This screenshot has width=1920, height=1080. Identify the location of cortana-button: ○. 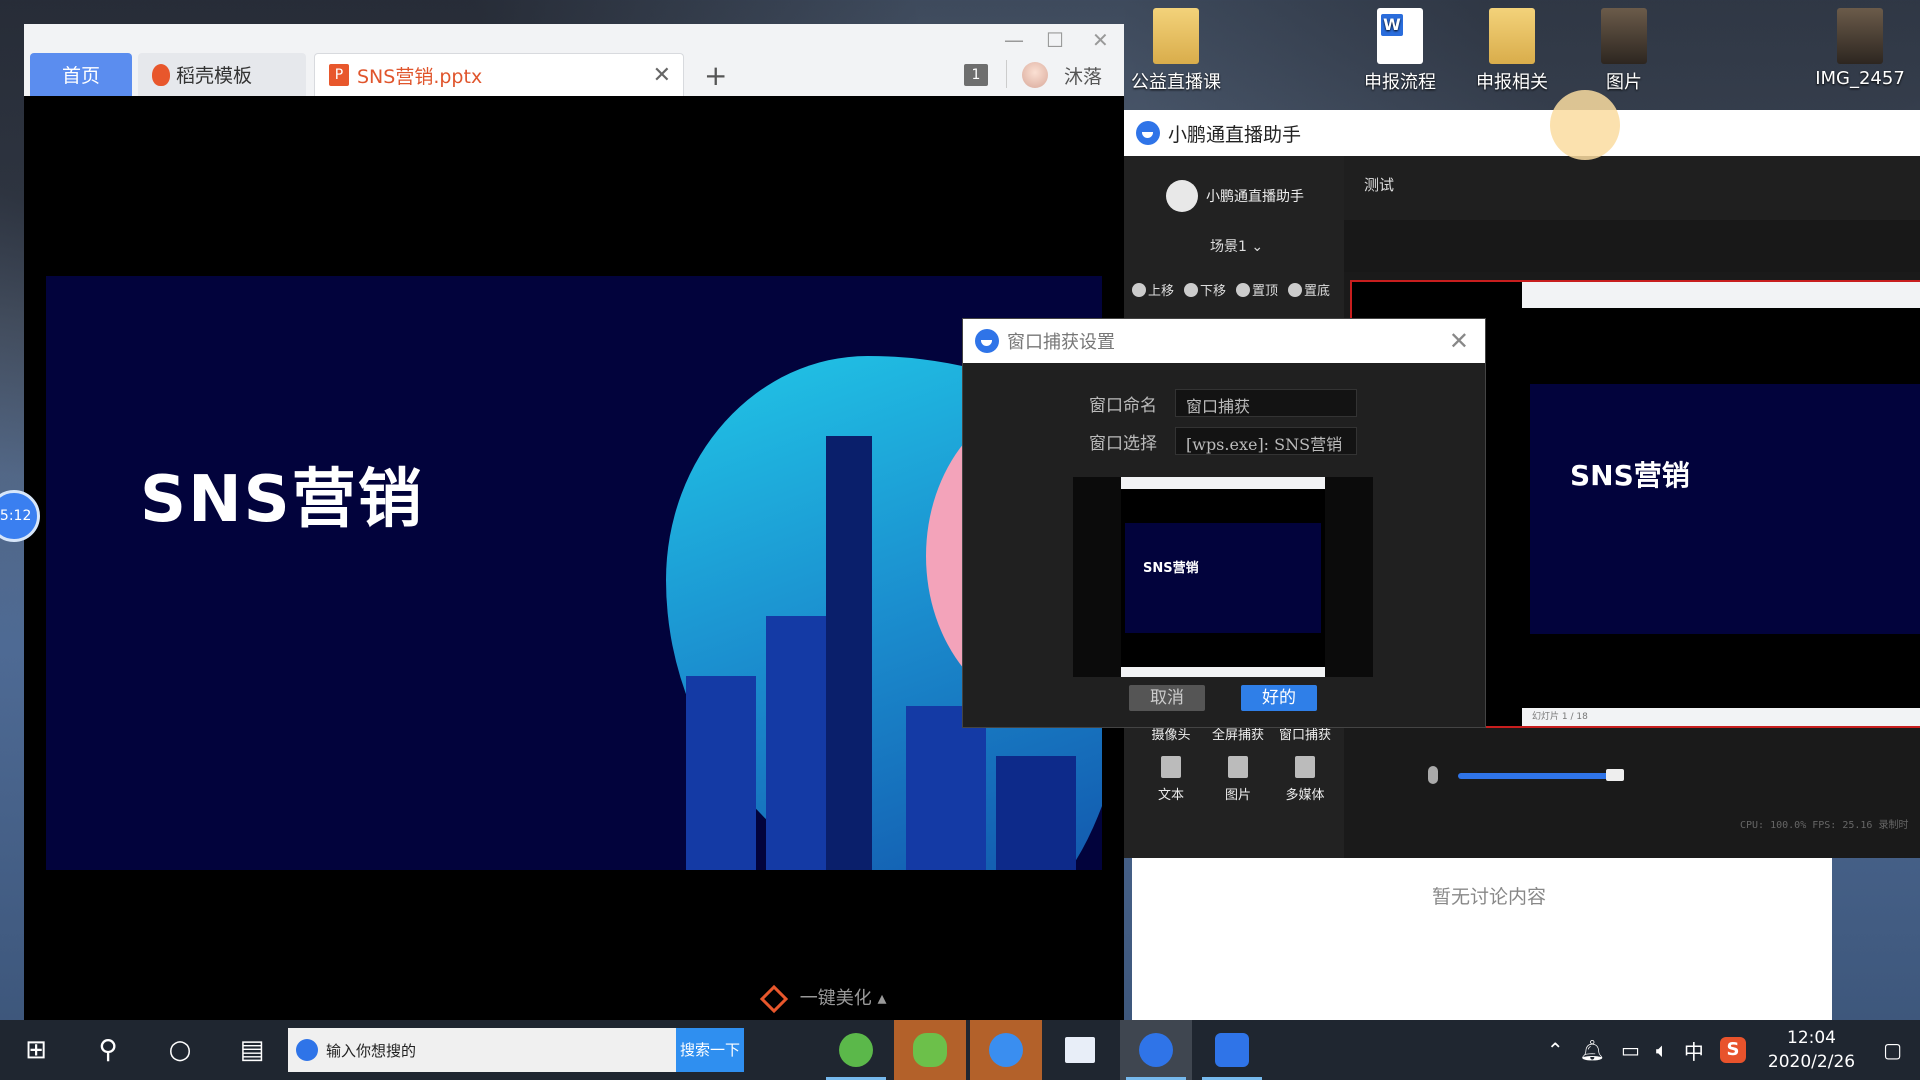
(180, 1050).